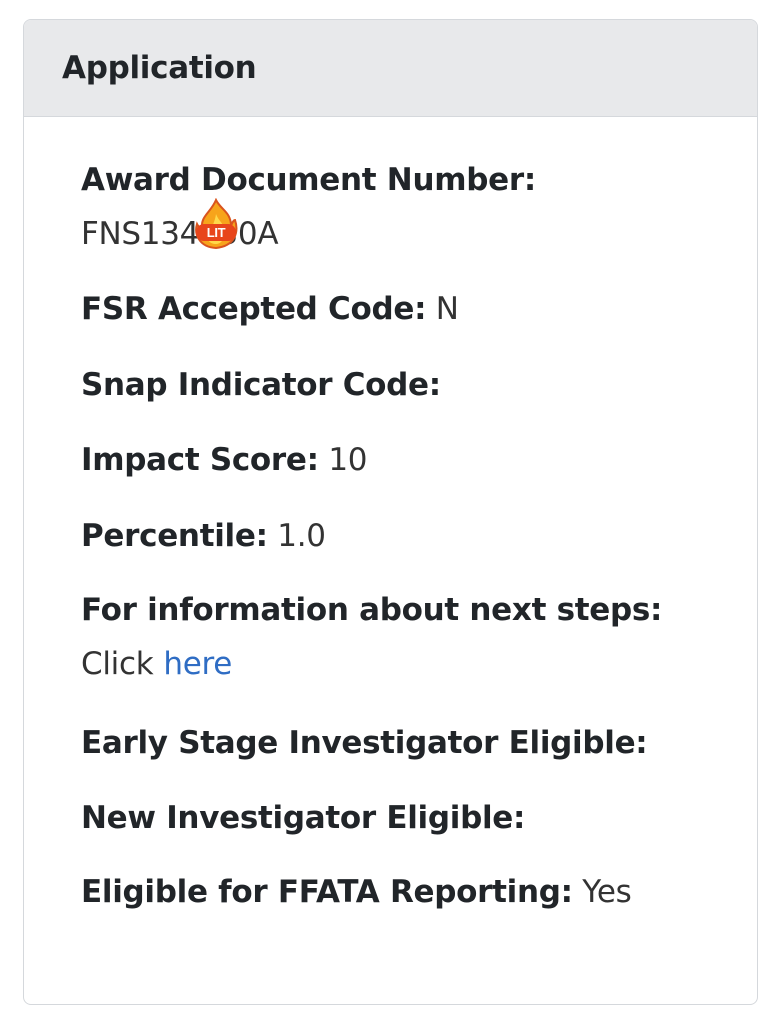 The image size is (778, 1024). I want to click on fsr-accepted-code-field: FSR Accepted Code: N, so click(270, 309).